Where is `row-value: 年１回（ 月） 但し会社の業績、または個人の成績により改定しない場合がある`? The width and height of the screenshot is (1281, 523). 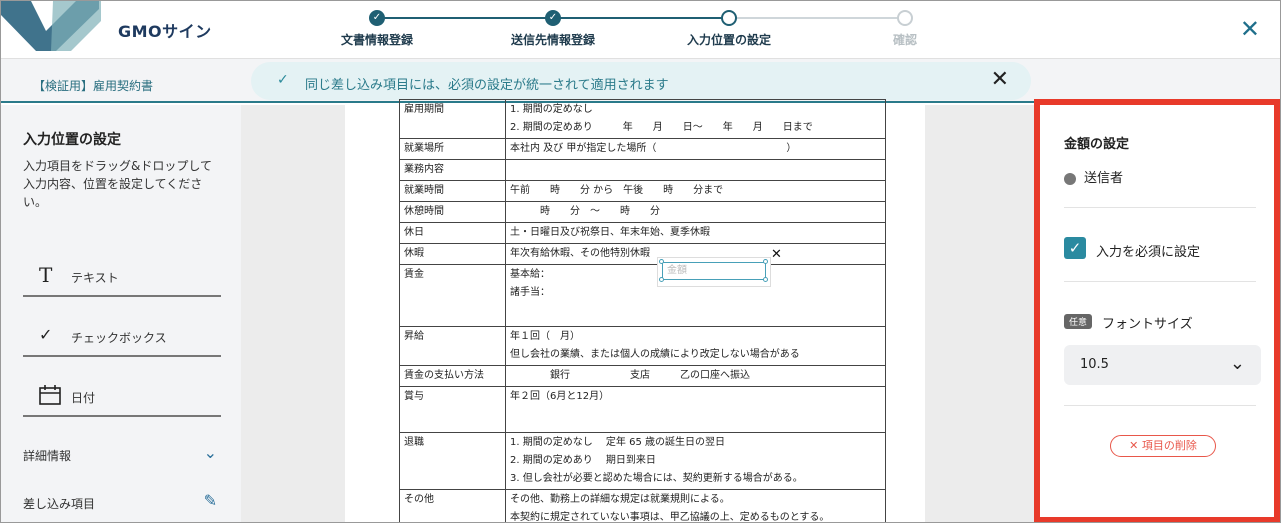
row-value: 年１回（ 月） 但し会社の業績、または個人の成績により改定しない場合がある is located at coordinates (695, 346).